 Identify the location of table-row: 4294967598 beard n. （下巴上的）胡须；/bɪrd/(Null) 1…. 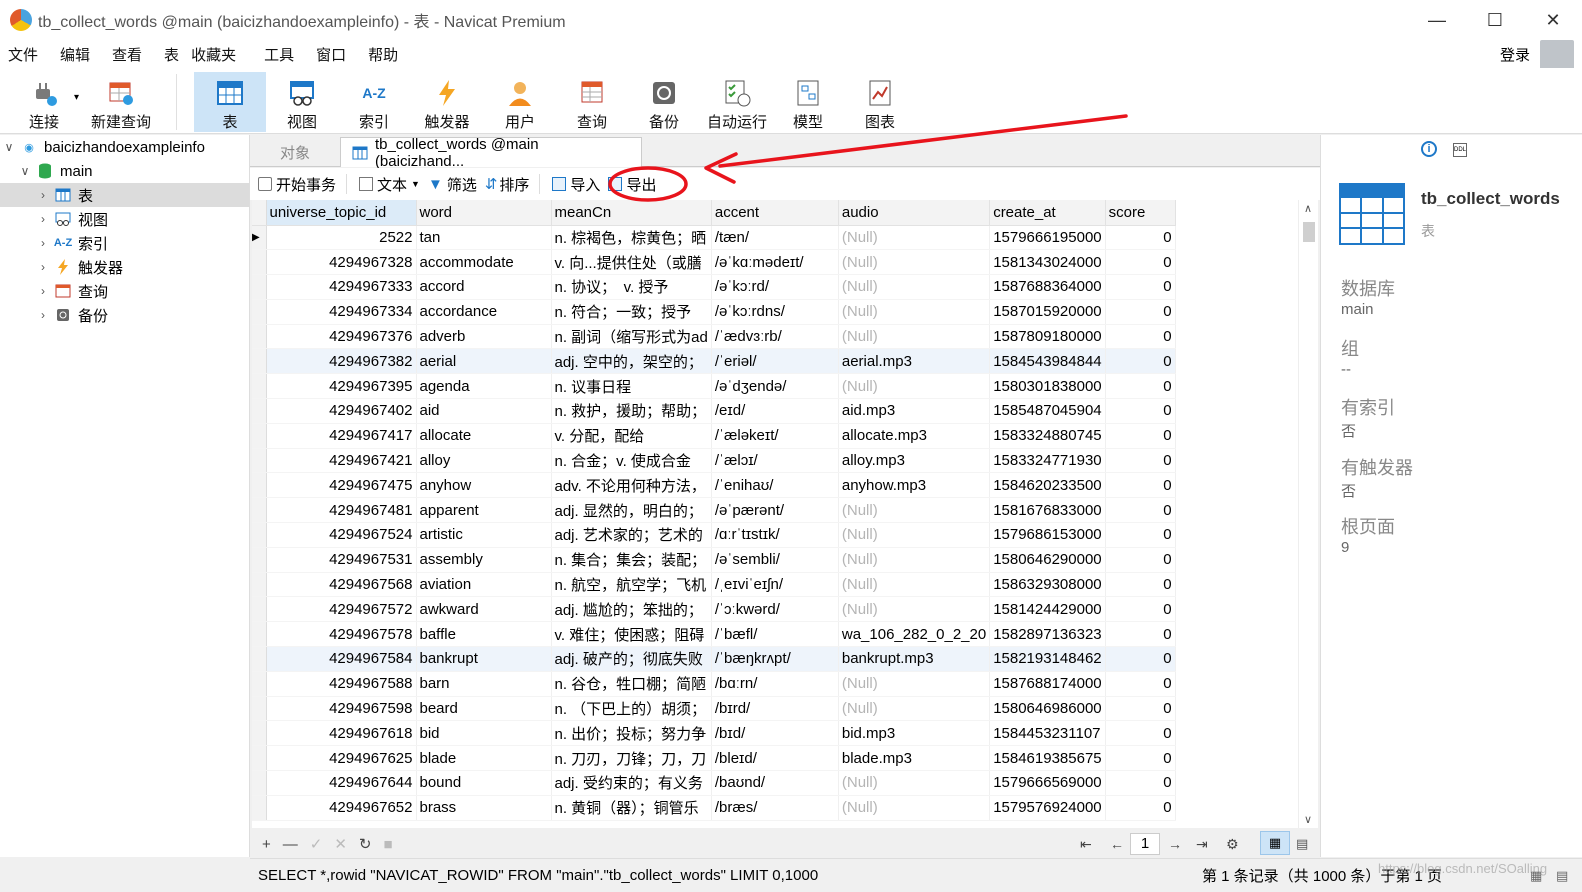
(714, 709).